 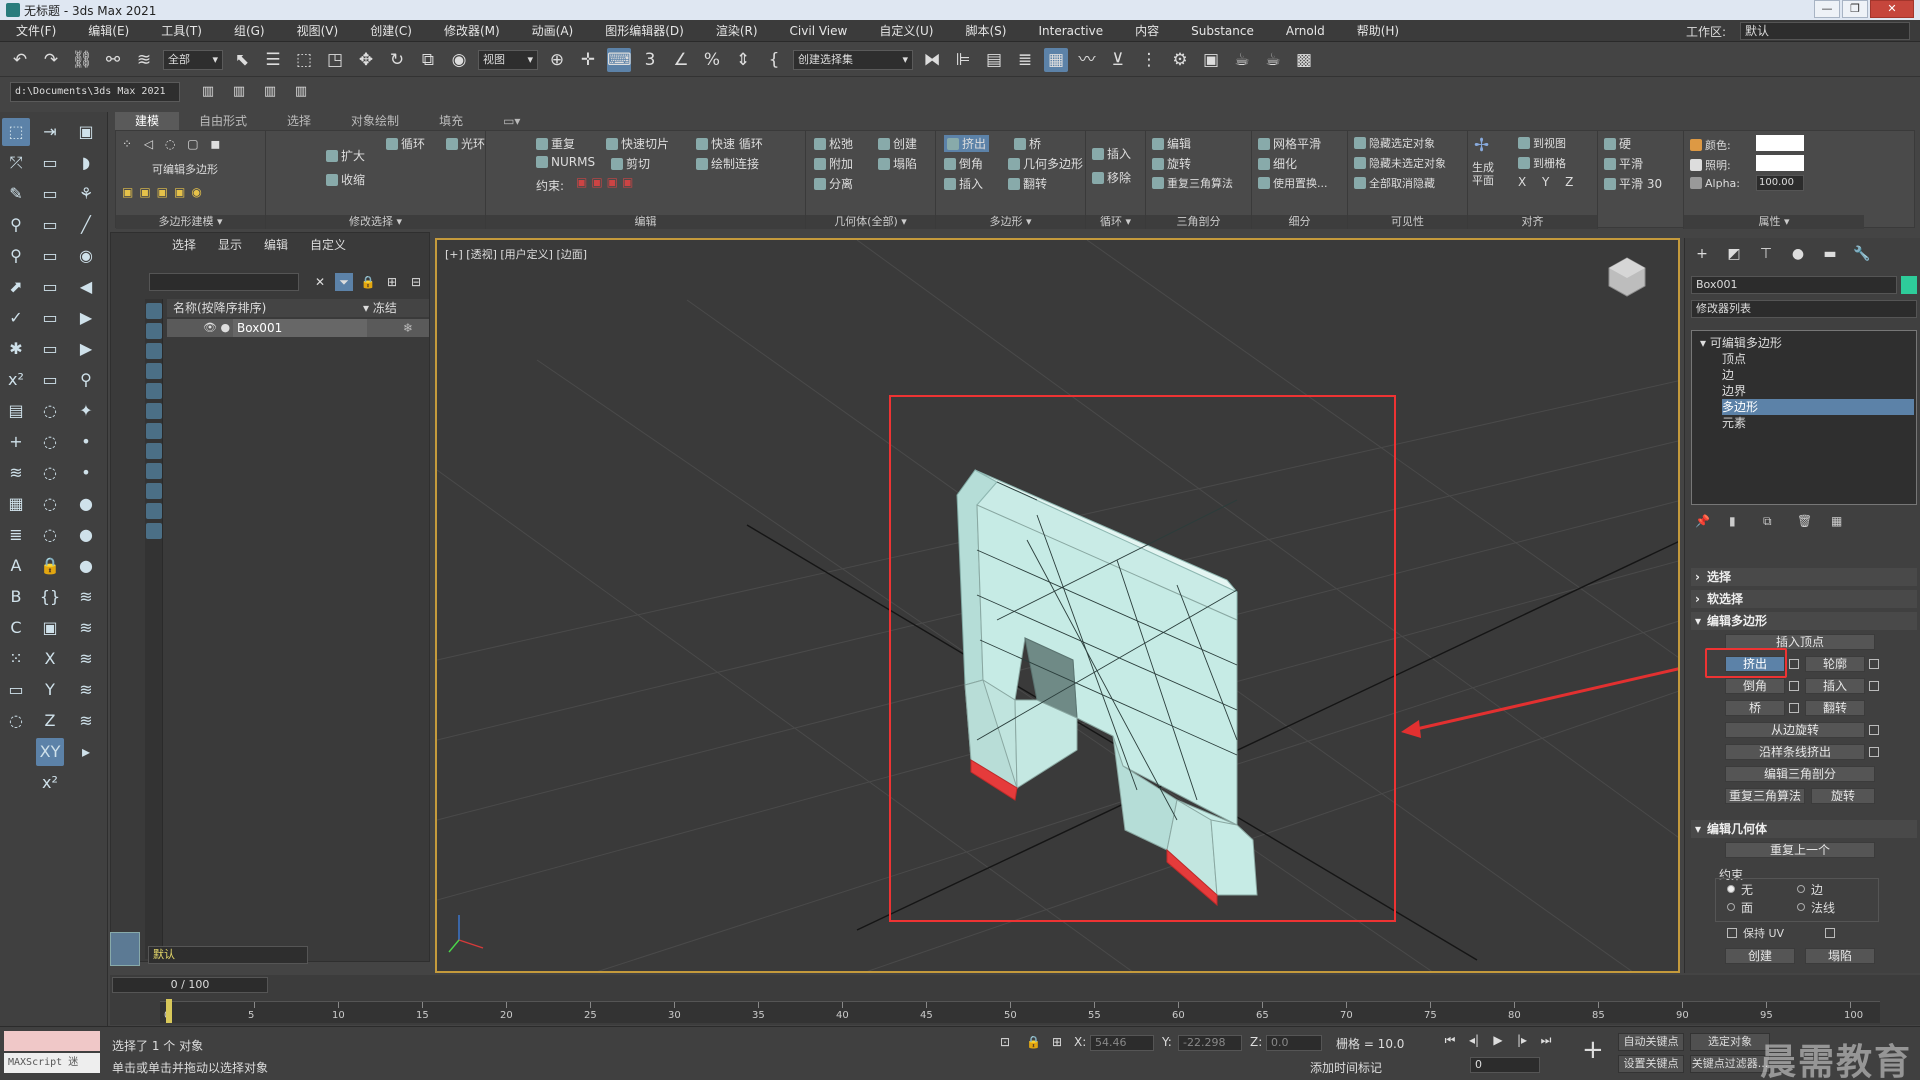 I want to click on z-coord-field: 0.0, so click(x=1294, y=1043).